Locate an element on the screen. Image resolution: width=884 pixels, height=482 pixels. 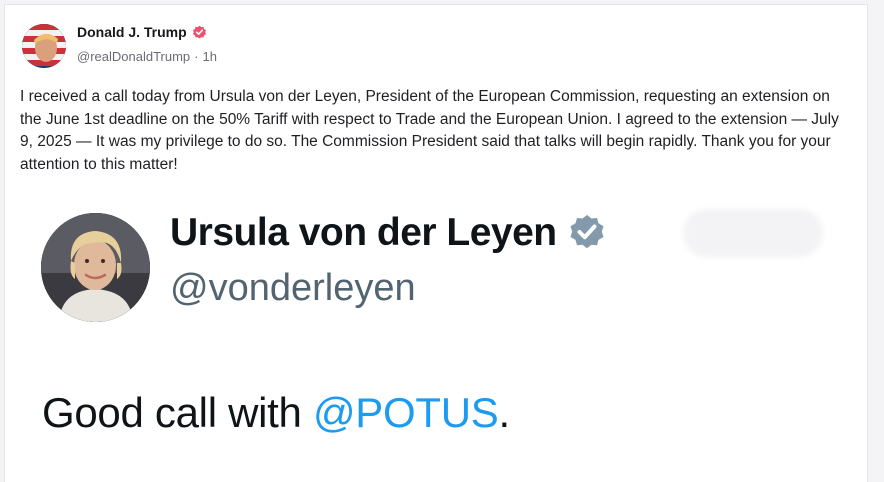
embedded-tweet-prefix: Good call with is located at coordinates (177, 412).